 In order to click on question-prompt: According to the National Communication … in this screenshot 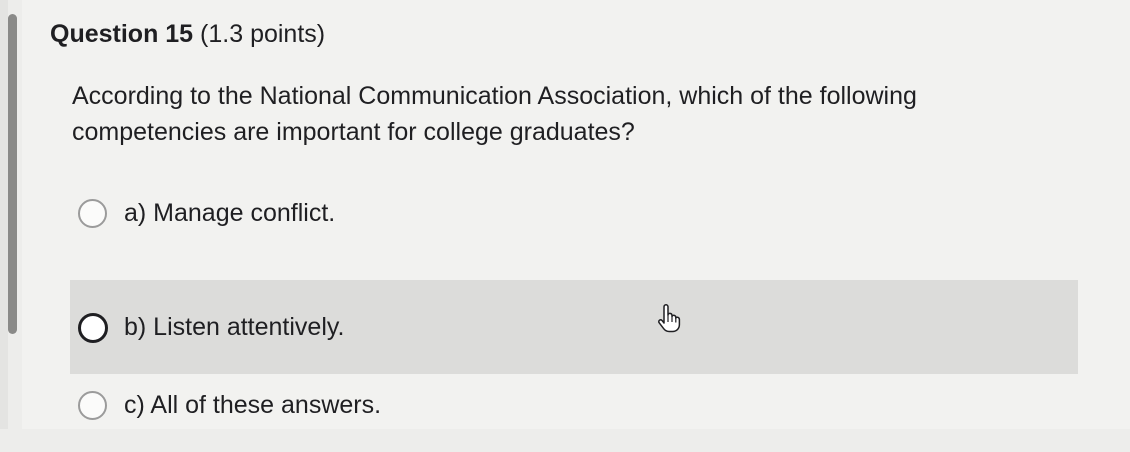, I will do `click(494, 114)`.